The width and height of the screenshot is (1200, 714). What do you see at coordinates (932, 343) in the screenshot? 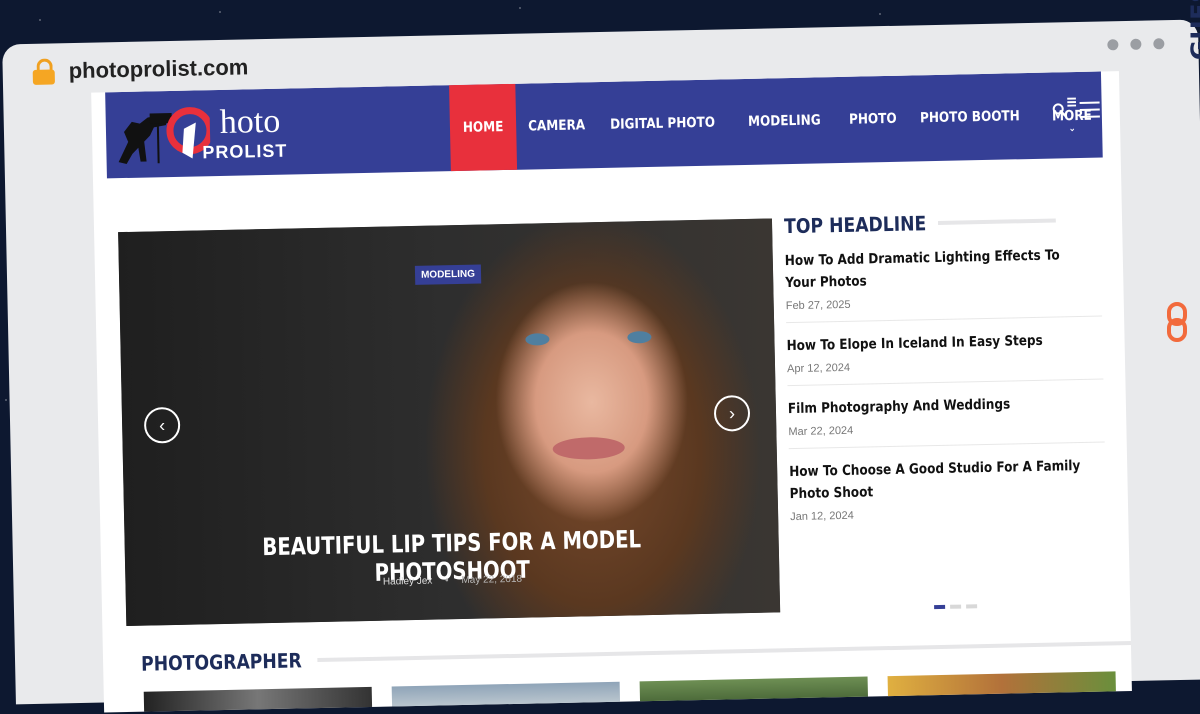
I see `headline-title: How To Elope In Iceland In Easy Steps` at bounding box center [932, 343].